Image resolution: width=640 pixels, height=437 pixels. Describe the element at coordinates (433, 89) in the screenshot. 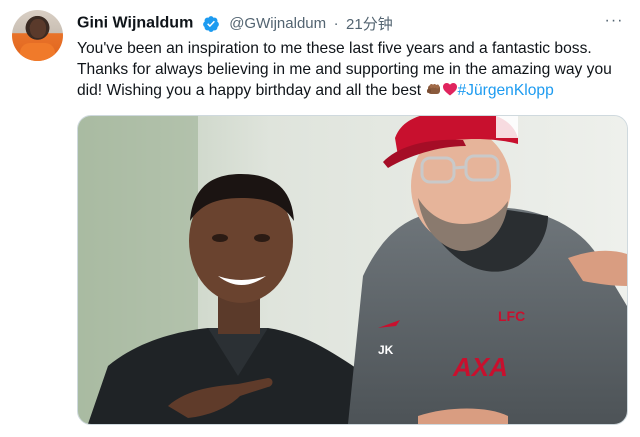

I see `fist-bump-emoji-icon` at that location.